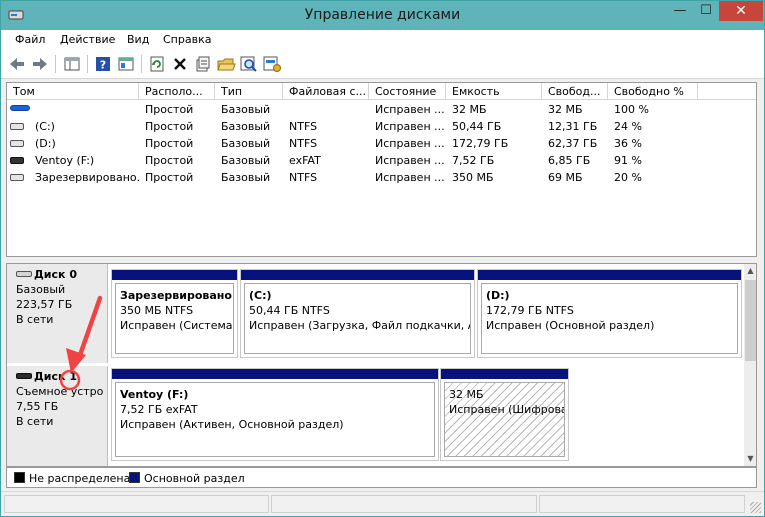 The height and width of the screenshot is (517, 765). What do you see at coordinates (407, 91) in the screenshot?
I see `column-header-status: Состояние` at bounding box center [407, 91].